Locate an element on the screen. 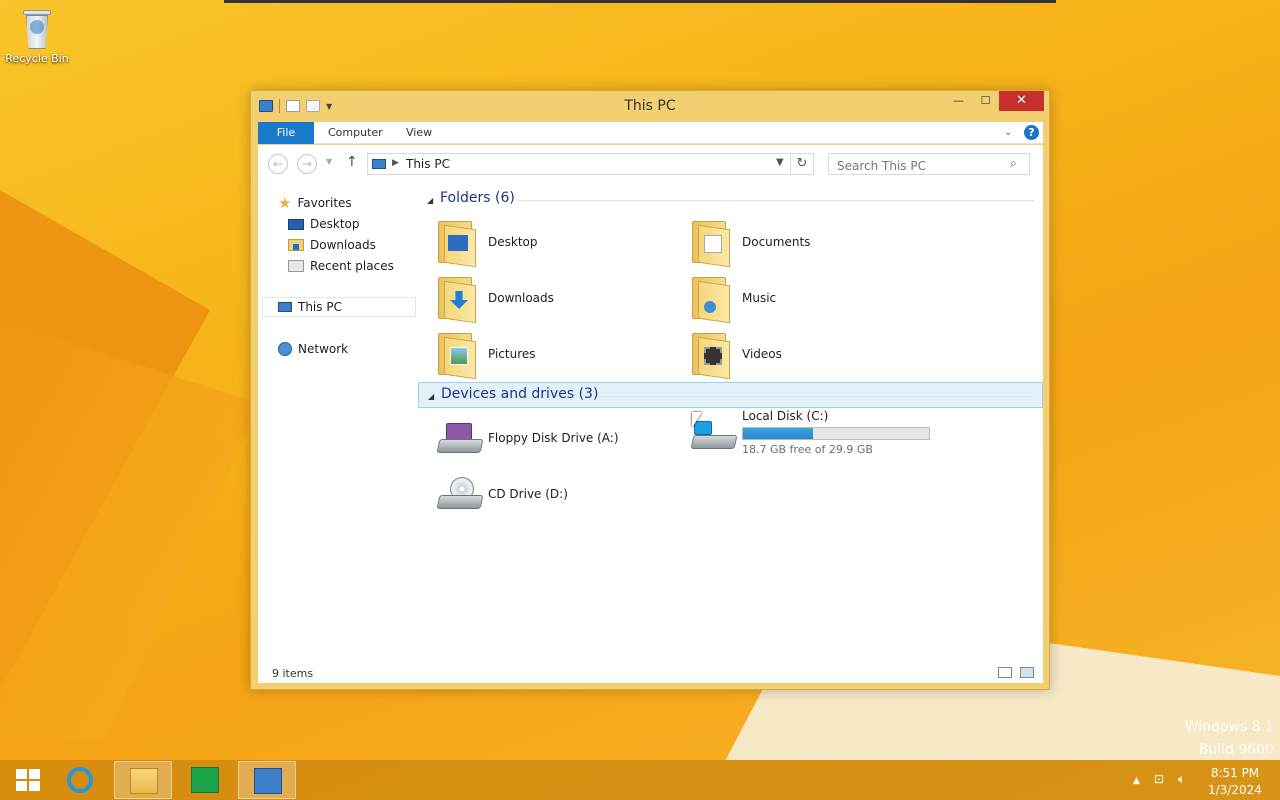  details-view-icon is located at coordinates (1005, 672).